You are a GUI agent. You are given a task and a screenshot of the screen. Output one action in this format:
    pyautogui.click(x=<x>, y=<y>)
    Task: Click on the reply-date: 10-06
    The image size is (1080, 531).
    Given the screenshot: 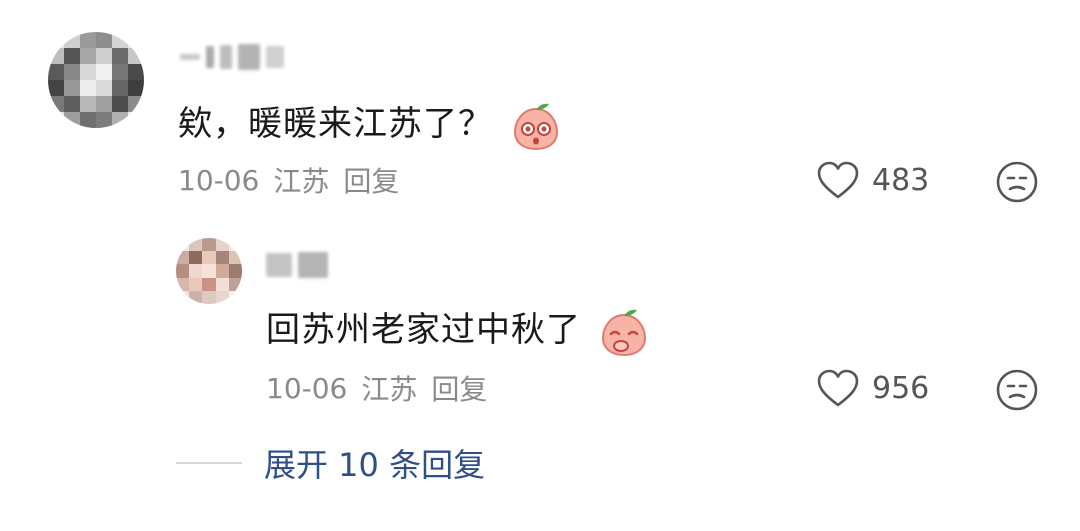 What is the action you would take?
    pyautogui.click(x=307, y=388)
    